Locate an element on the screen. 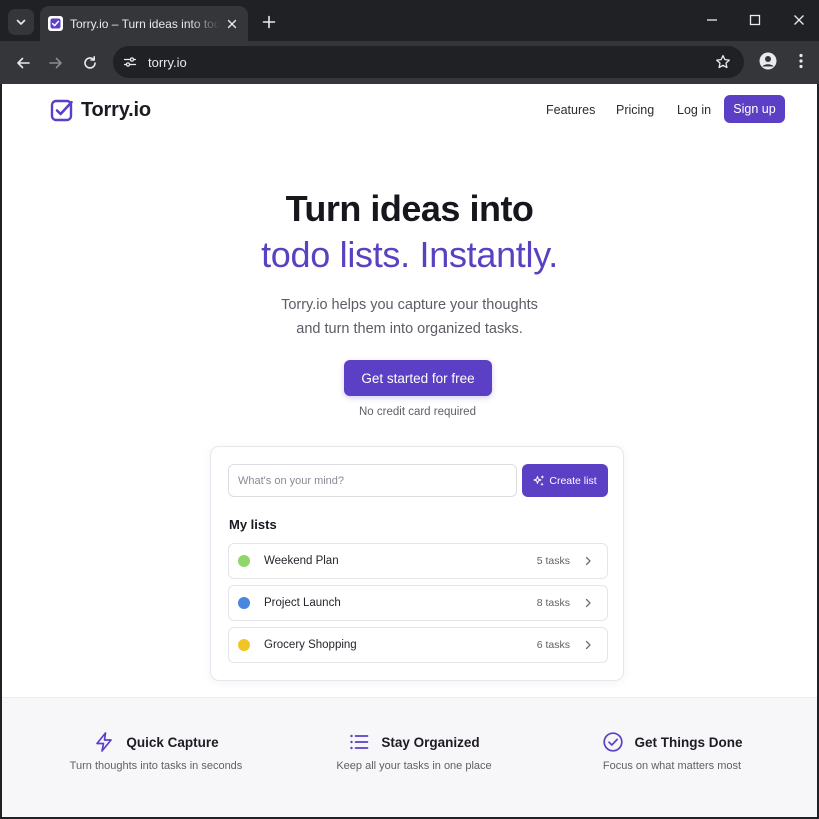  new-tab-plus-icon is located at coordinates (269, 22).